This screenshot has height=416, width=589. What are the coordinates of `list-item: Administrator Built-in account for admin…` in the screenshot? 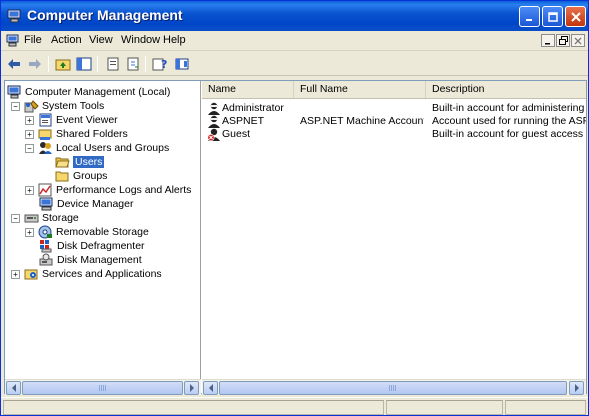 It's located at (394, 108).